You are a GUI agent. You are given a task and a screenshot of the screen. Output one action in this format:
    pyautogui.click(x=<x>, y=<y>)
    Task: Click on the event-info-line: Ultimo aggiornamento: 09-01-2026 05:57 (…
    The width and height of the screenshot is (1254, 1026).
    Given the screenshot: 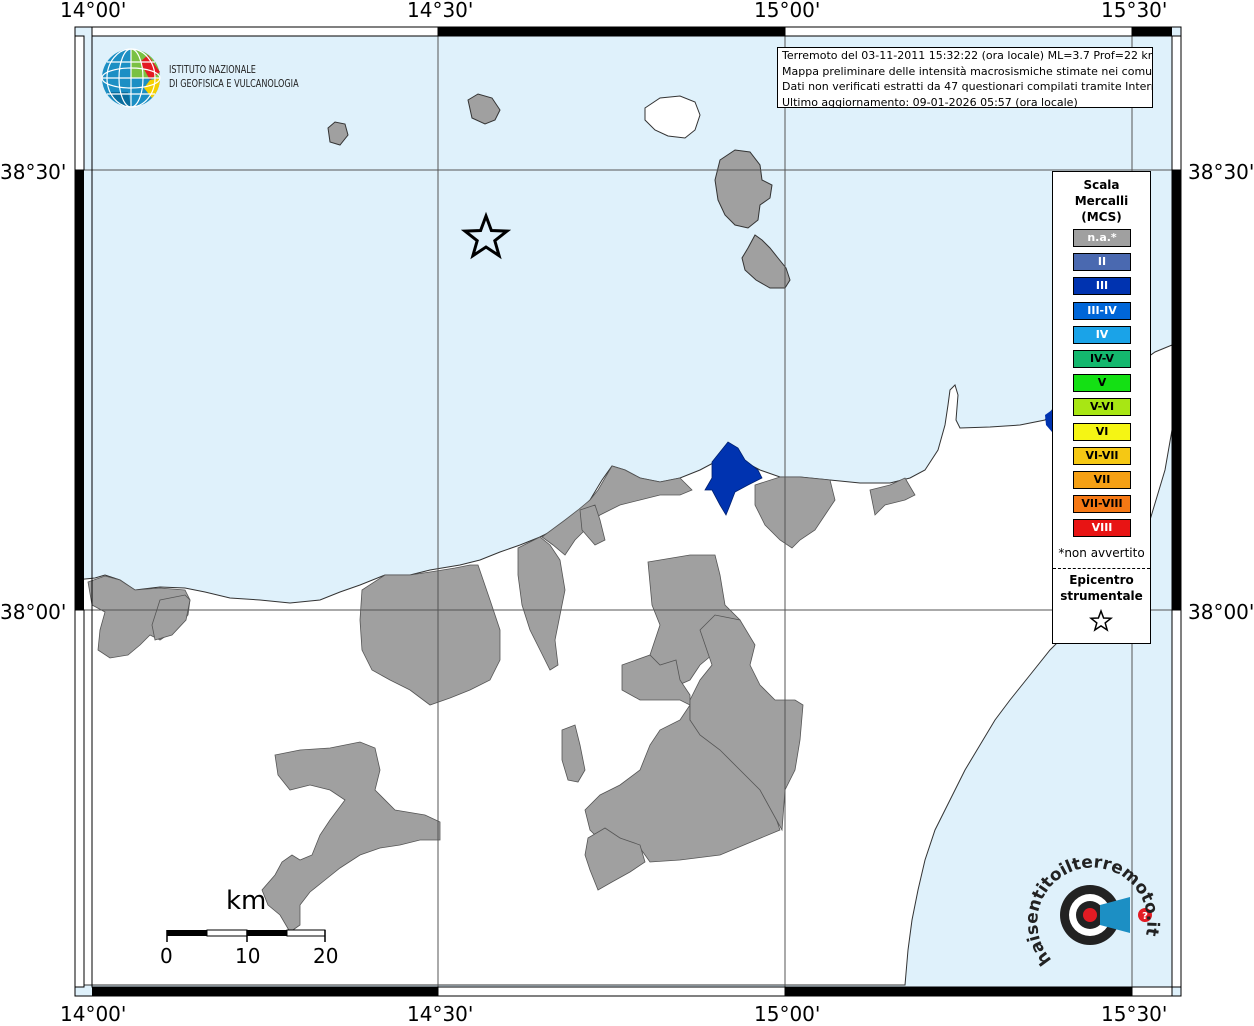 What is the action you would take?
    pyautogui.click(x=930, y=101)
    